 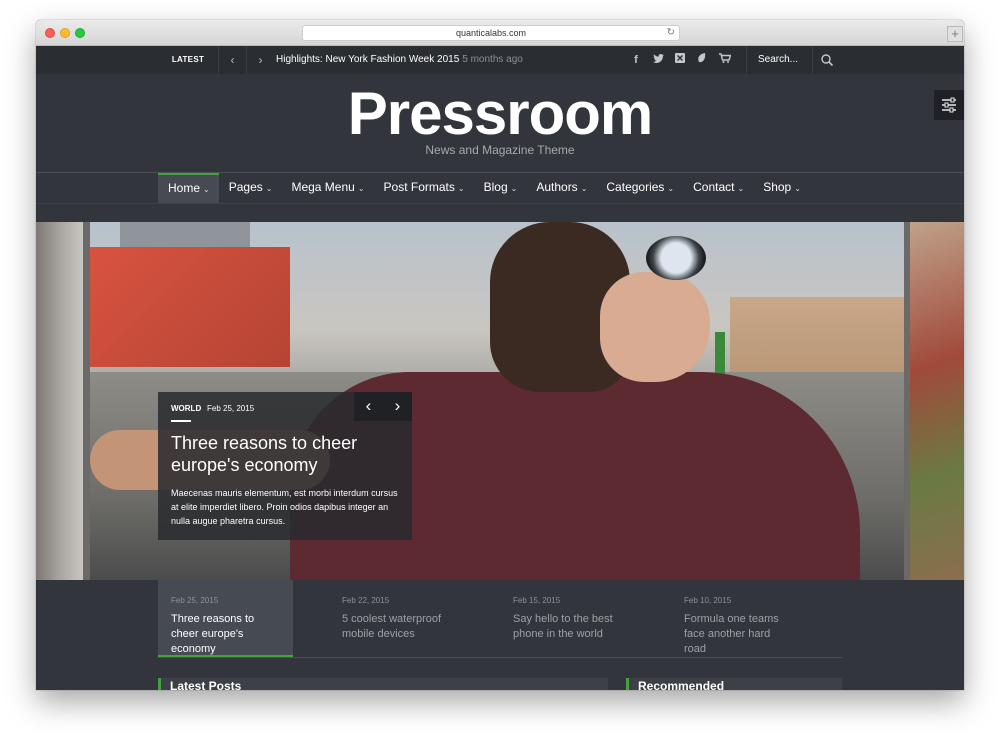 What do you see at coordinates (738, 634) in the screenshot?
I see `thumbnail-title: Formula one teams face another hard road` at bounding box center [738, 634].